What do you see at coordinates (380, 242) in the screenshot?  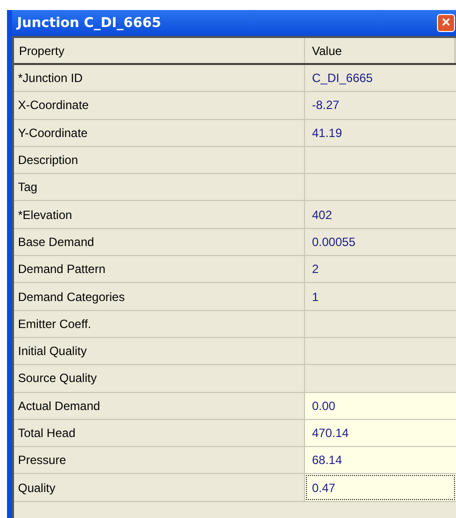 I see `value-cell: 0.00055` at bounding box center [380, 242].